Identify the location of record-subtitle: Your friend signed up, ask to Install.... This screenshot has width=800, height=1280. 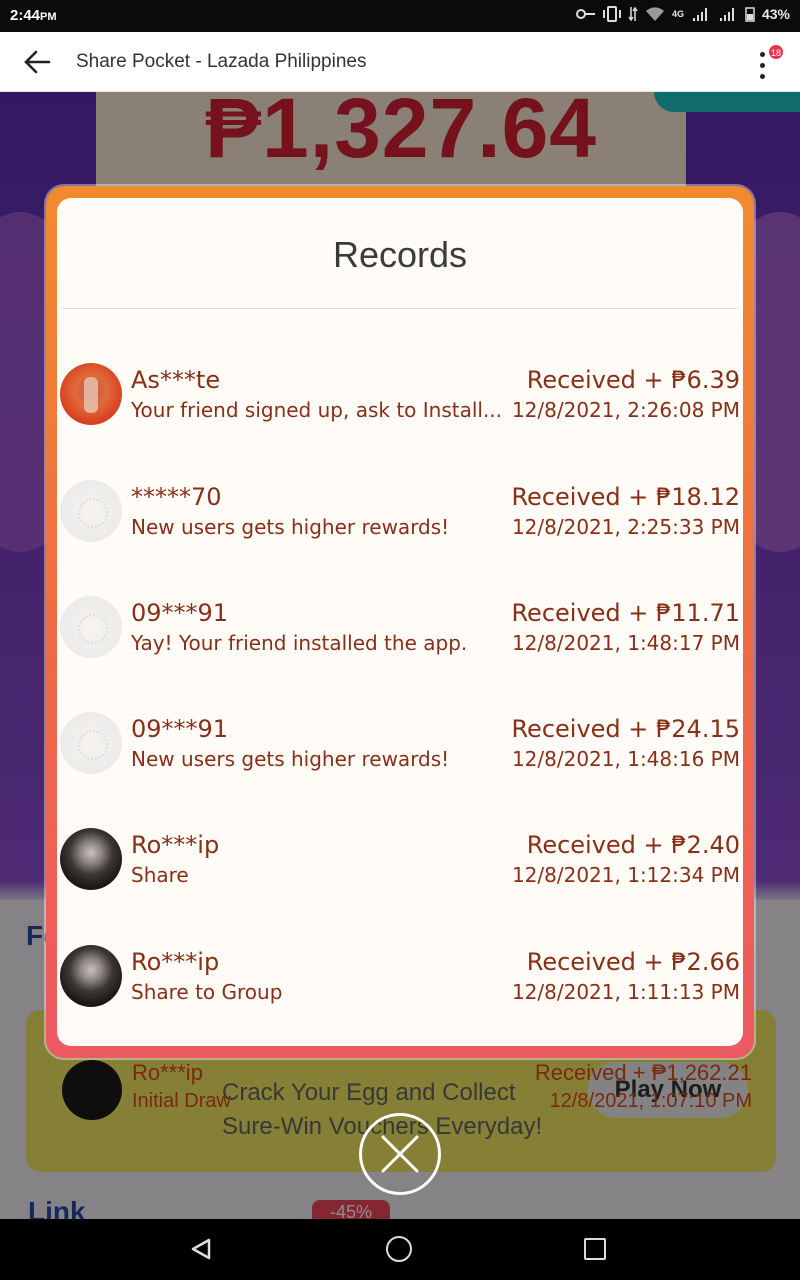
(317, 410).